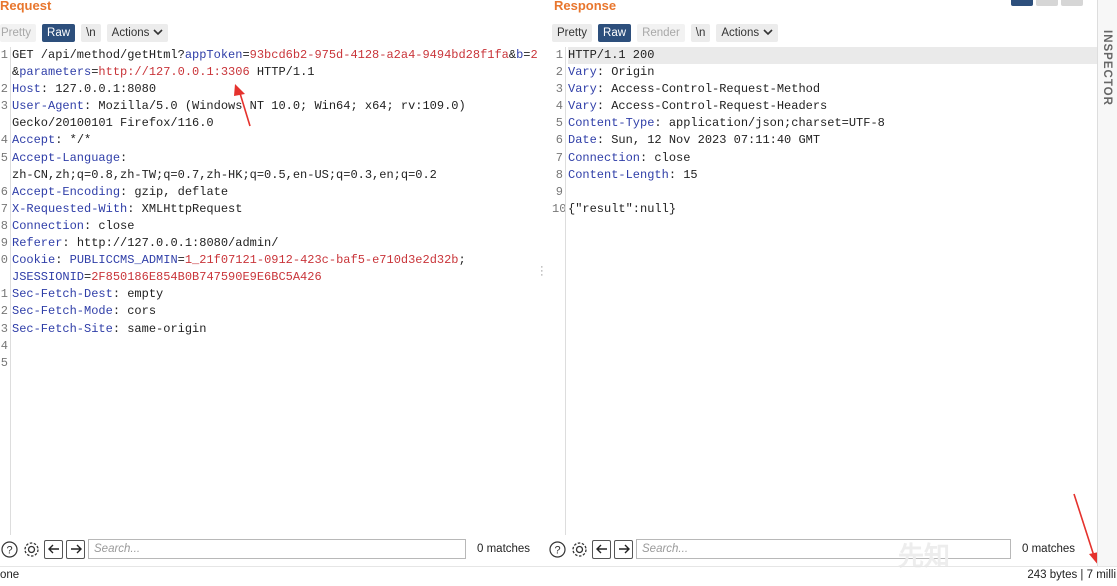  Describe the element at coordinates (559, 208) in the screenshot. I see `line-number: 10` at that location.